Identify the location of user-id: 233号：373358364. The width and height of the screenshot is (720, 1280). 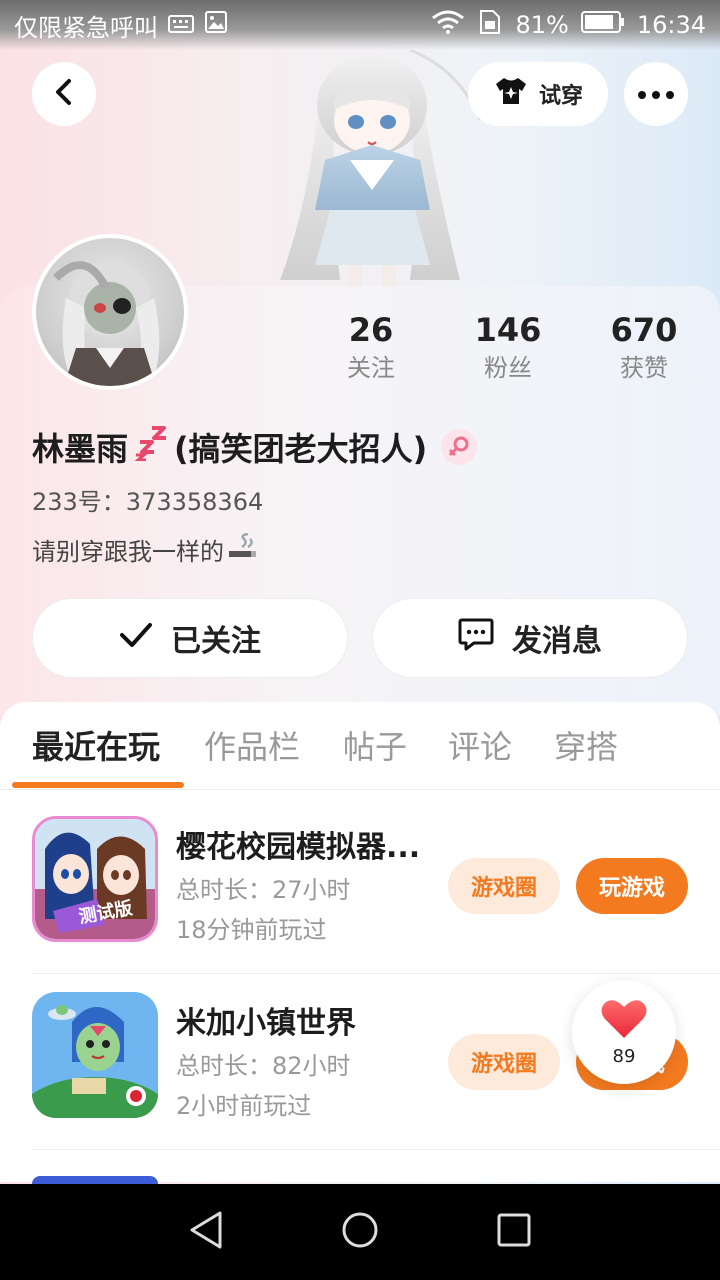
(148, 502).